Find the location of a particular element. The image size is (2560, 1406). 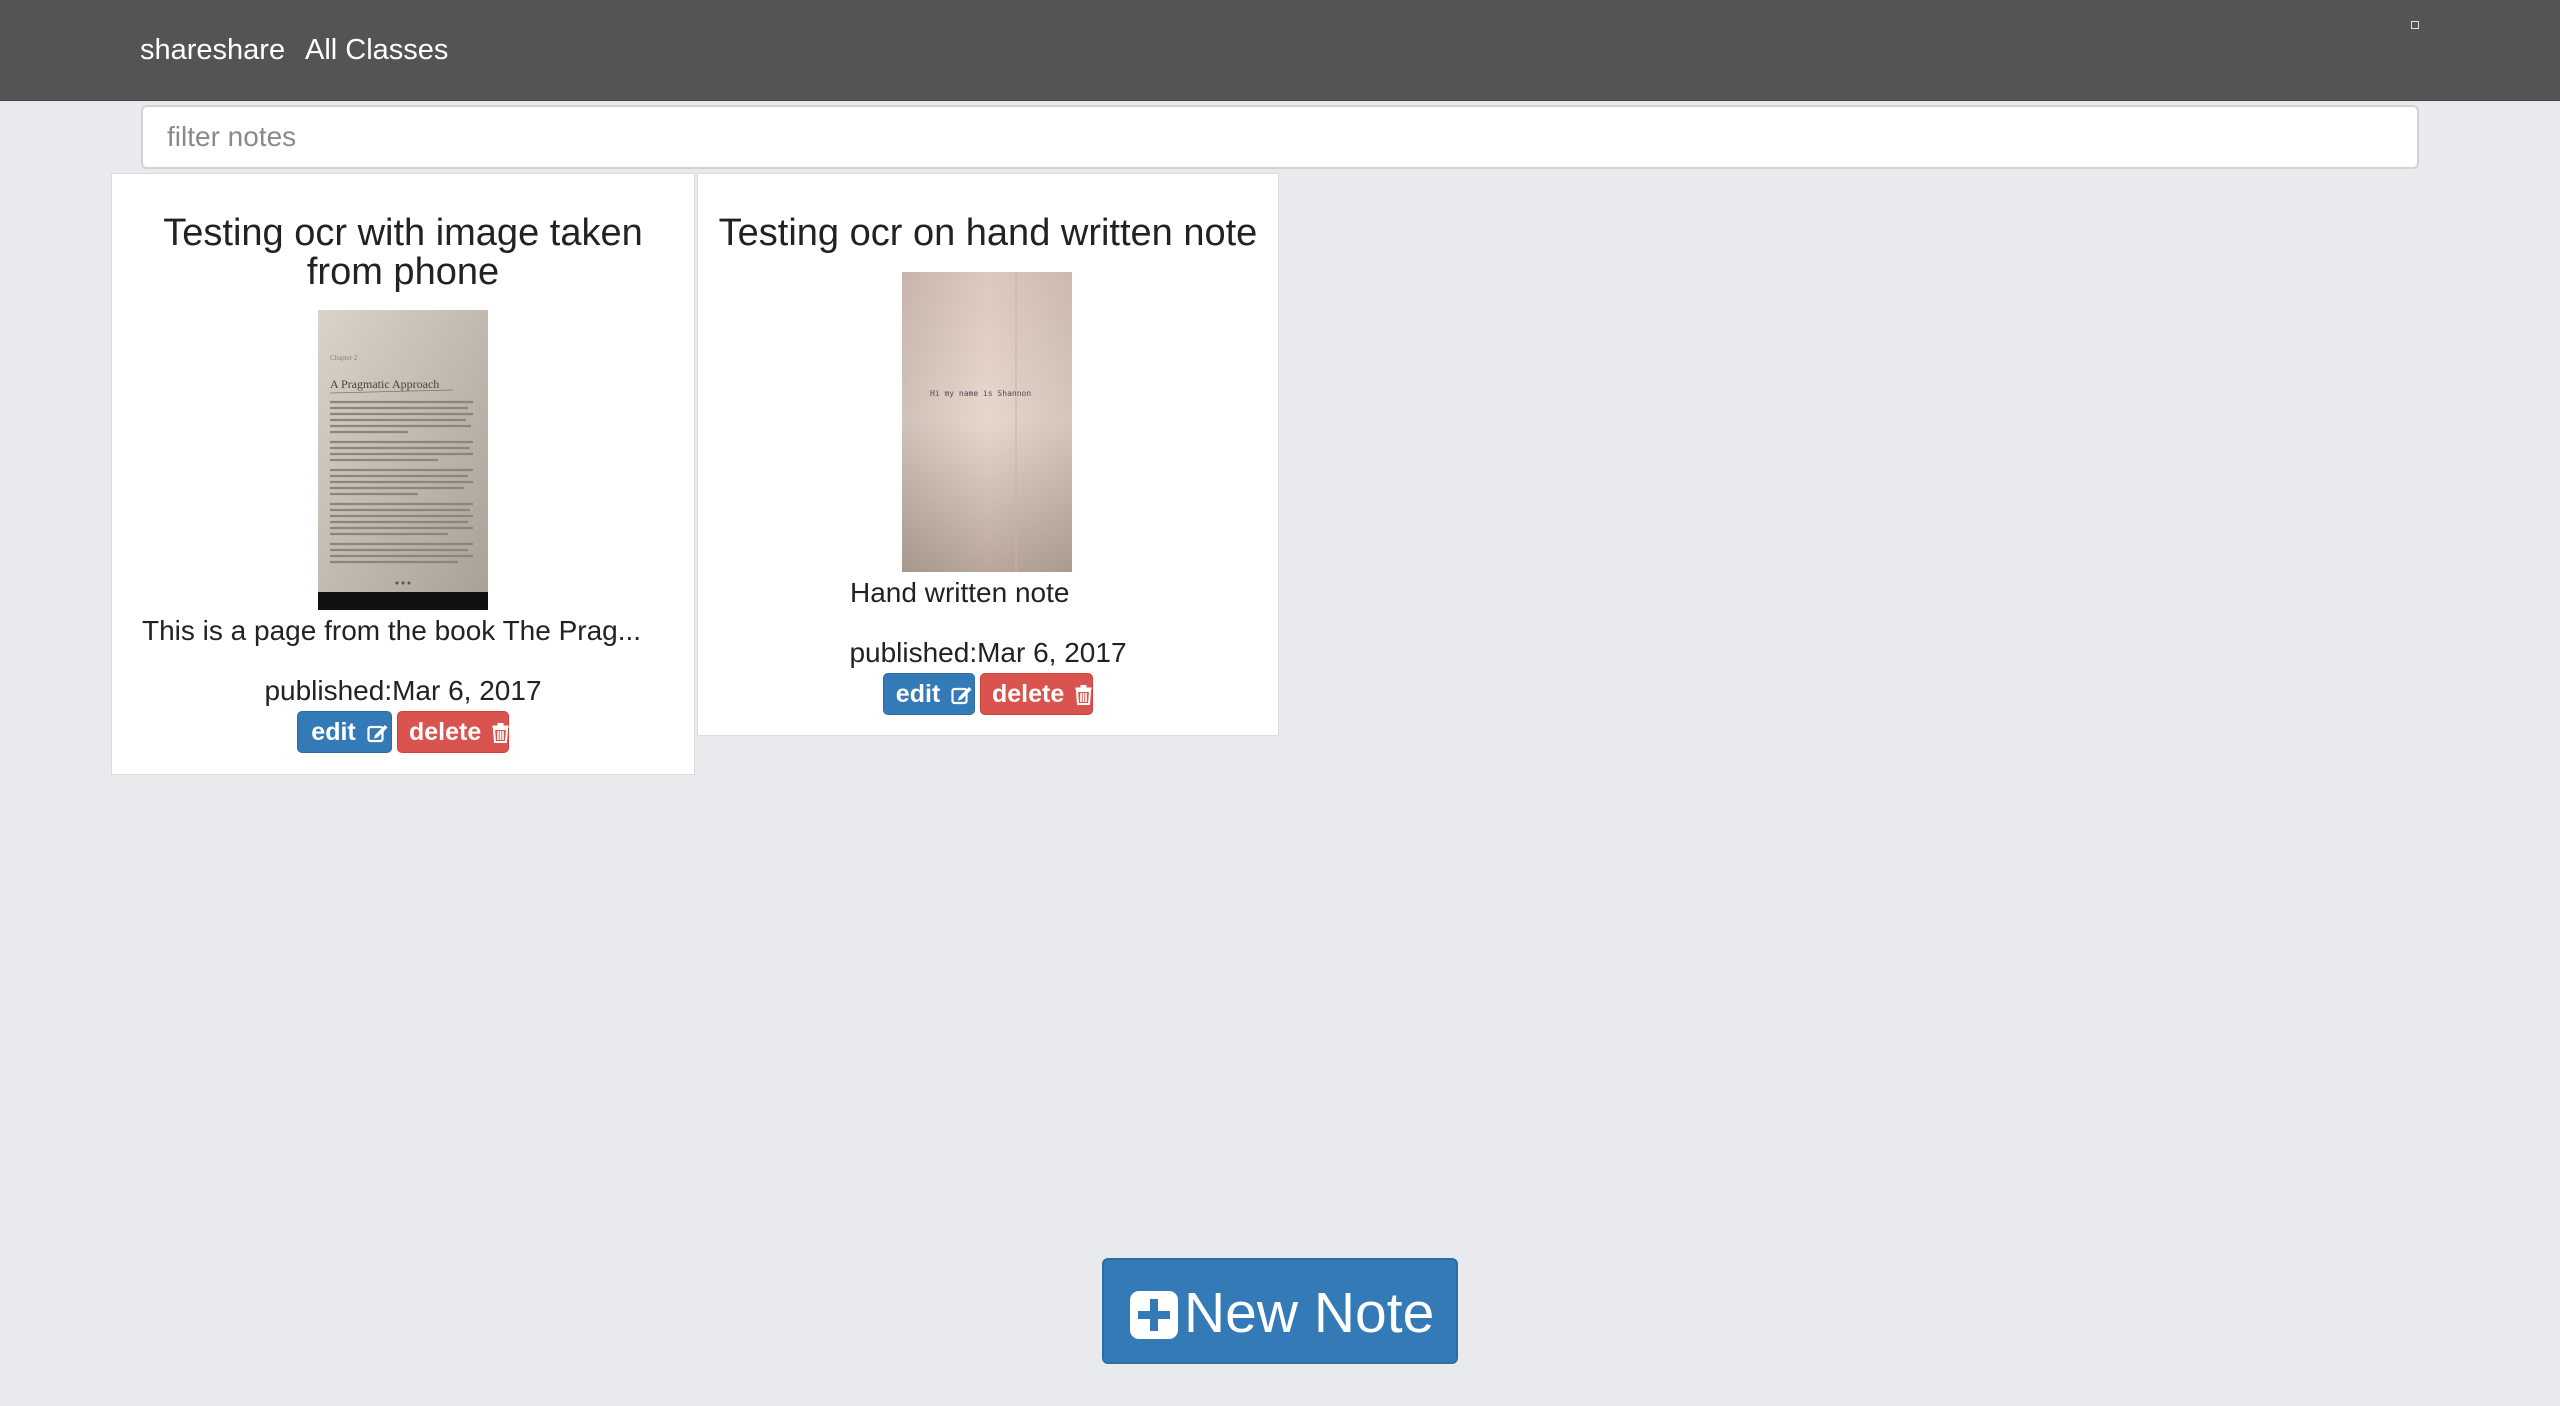

handwritten-note-image: Hi my name is Shannon is located at coordinates (987, 422).